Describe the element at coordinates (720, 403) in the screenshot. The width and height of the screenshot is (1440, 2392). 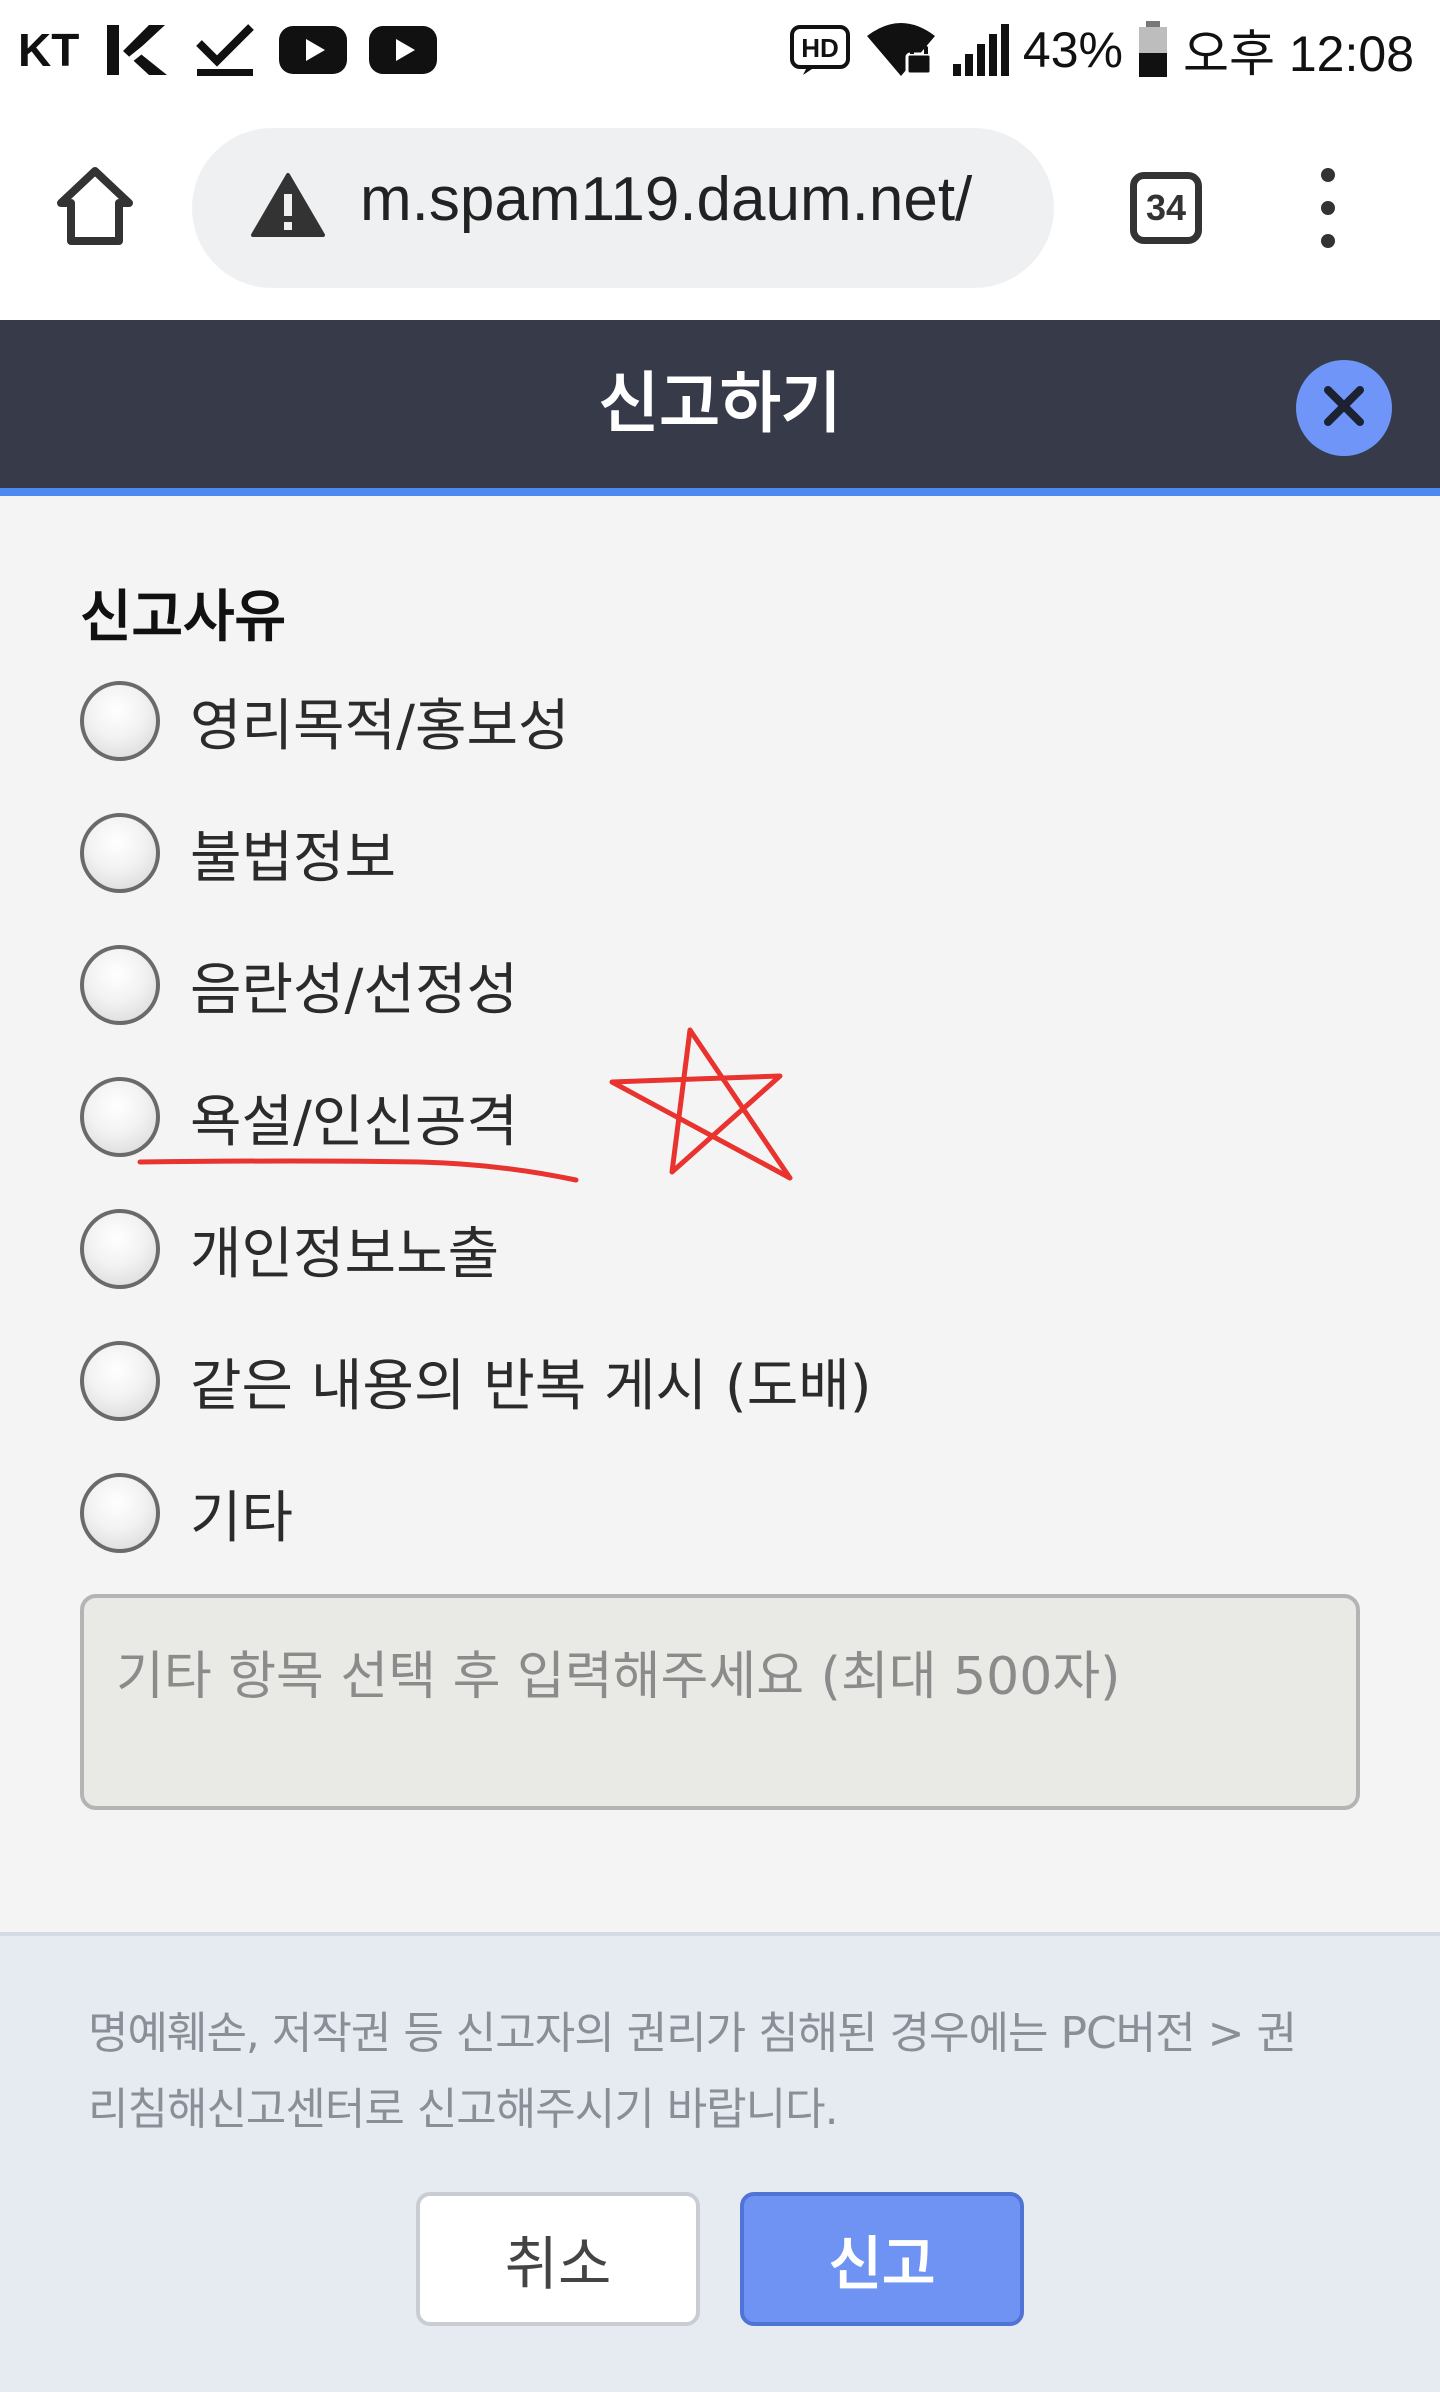
I see `modal-title: 신고하기` at that location.